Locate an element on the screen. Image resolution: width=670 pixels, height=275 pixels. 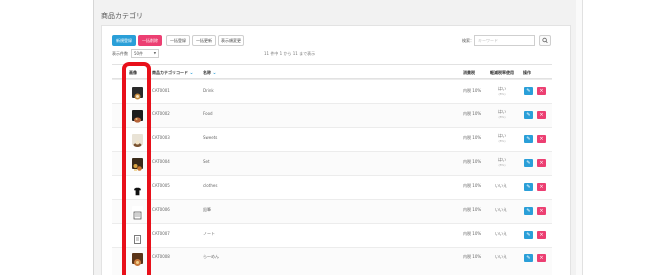
category-code: CAT0003 is located at coordinates (161, 137).